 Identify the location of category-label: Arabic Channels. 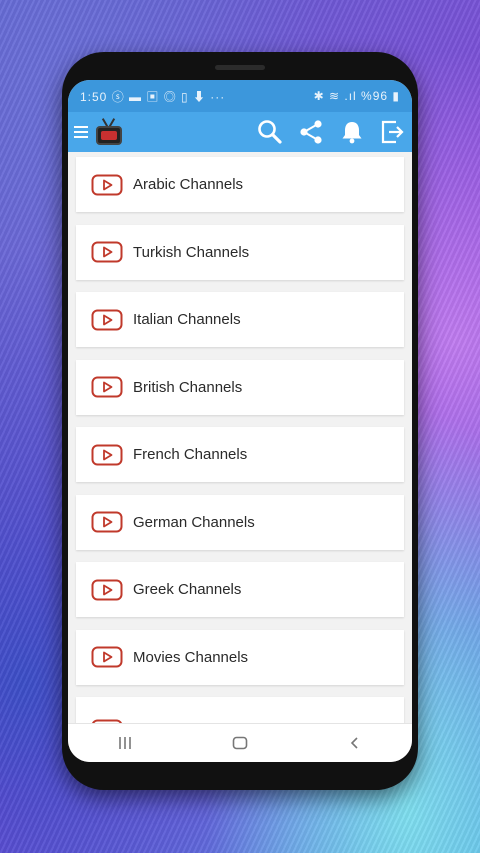
(188, 184).